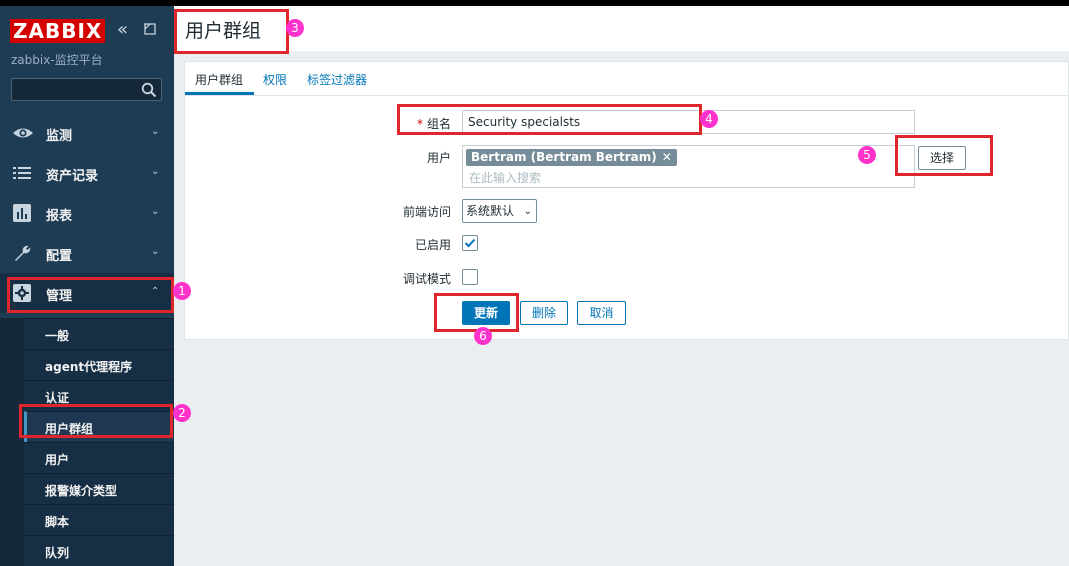  I want to click on nav-inventory: 资产记录 ⌄, so click(87, 173).